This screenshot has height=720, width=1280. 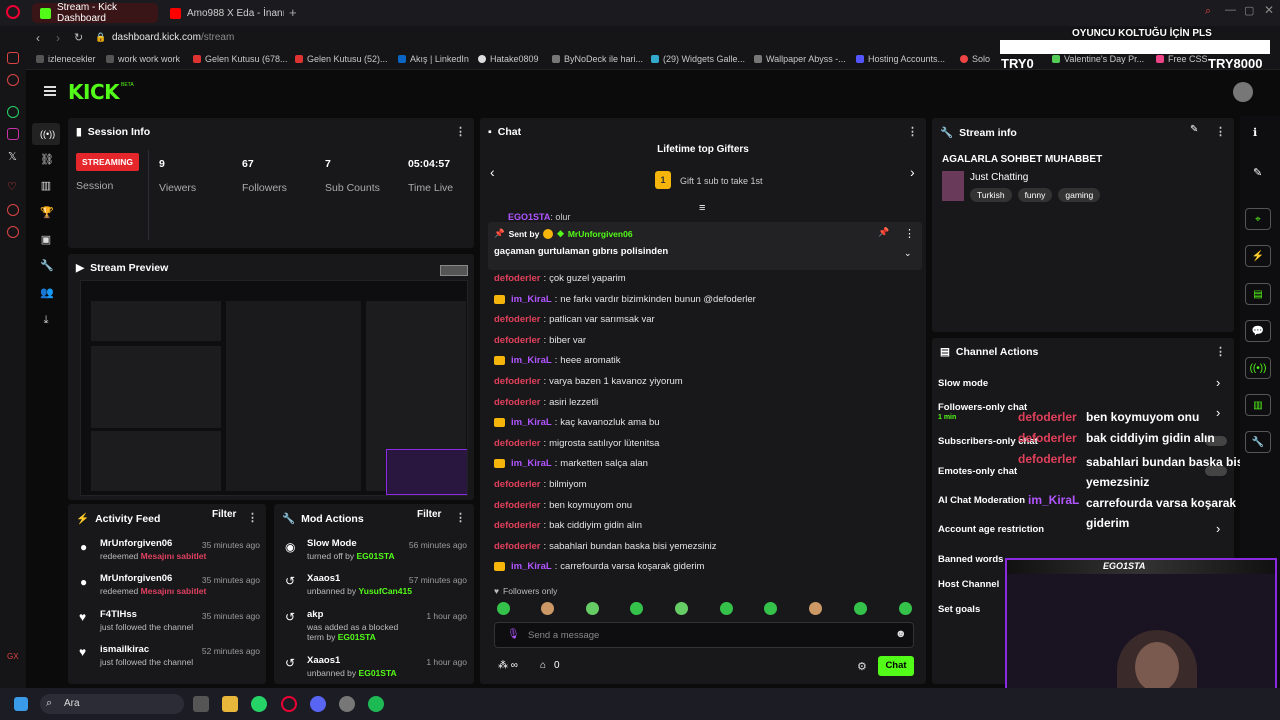 I want to click on ai-moderation-action: AI Chat Moderation, so click(x=981, y=500).